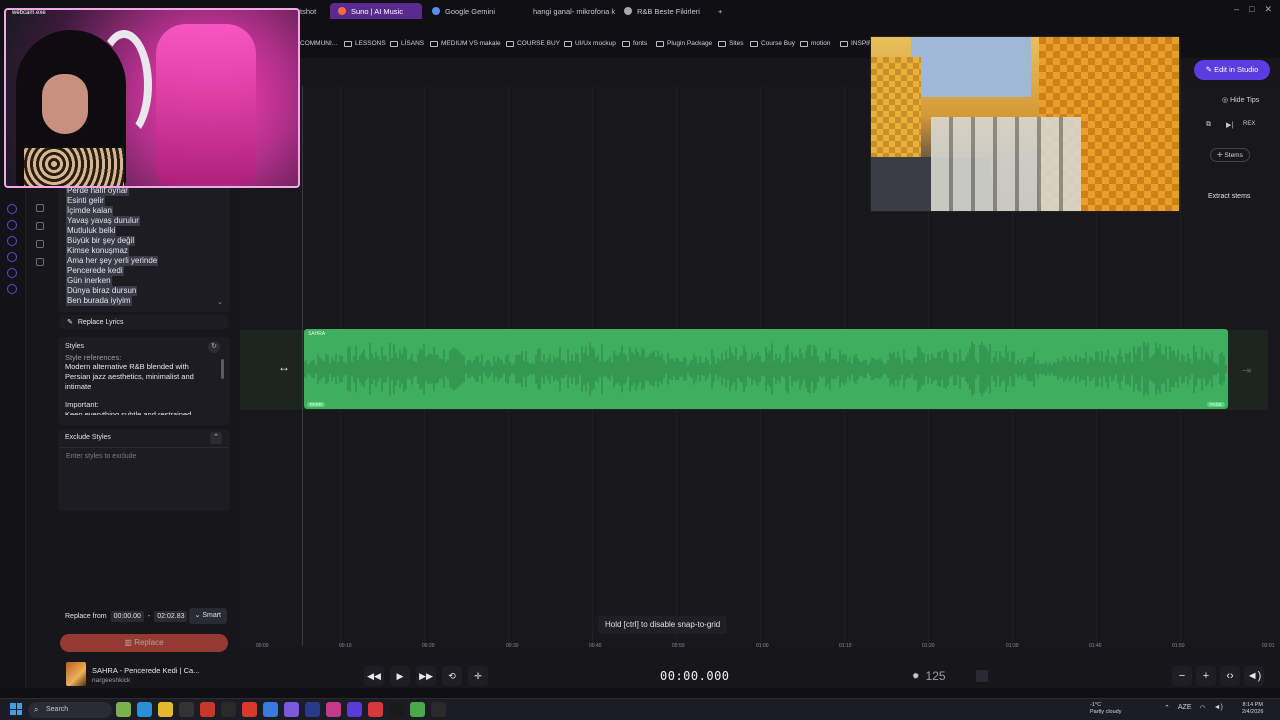 This screenshot has width=1280, height=720. I want to click on fit-button: ‹›, so click(1230, 676).